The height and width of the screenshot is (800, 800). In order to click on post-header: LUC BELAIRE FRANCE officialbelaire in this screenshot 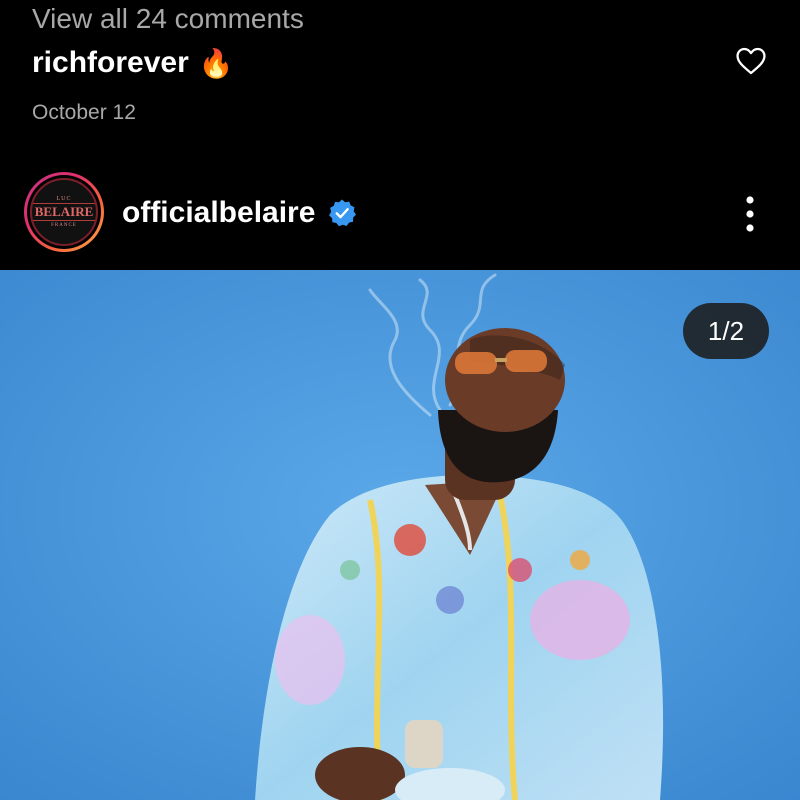, I will do `click(400, 216)`.